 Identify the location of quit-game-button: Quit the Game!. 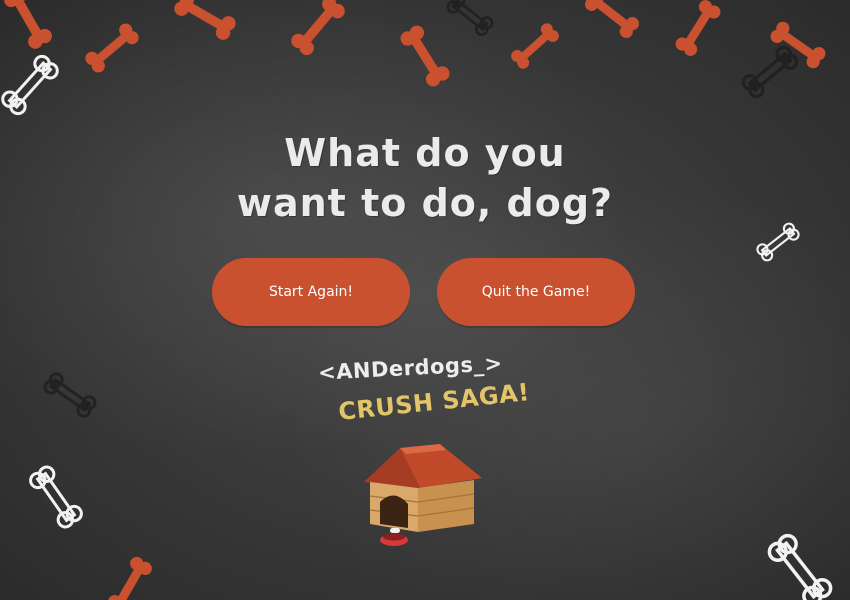
(536, 292).